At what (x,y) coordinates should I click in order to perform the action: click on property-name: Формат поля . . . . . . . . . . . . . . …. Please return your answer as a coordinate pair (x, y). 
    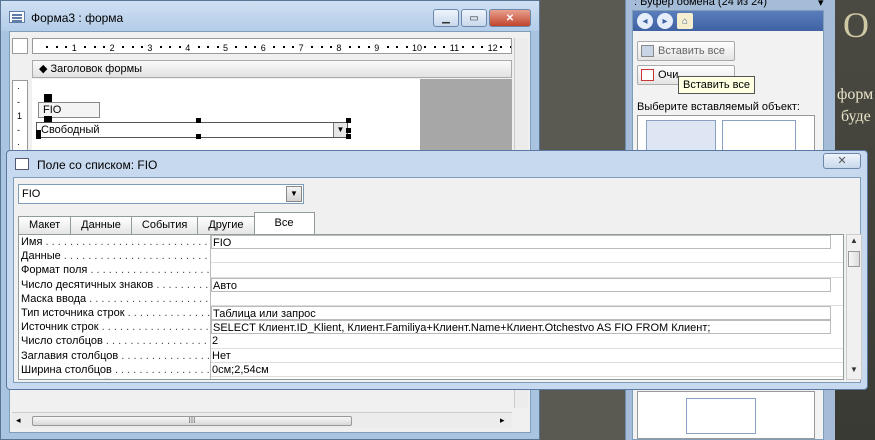
    Looking at the image, I should click on (115, 270).